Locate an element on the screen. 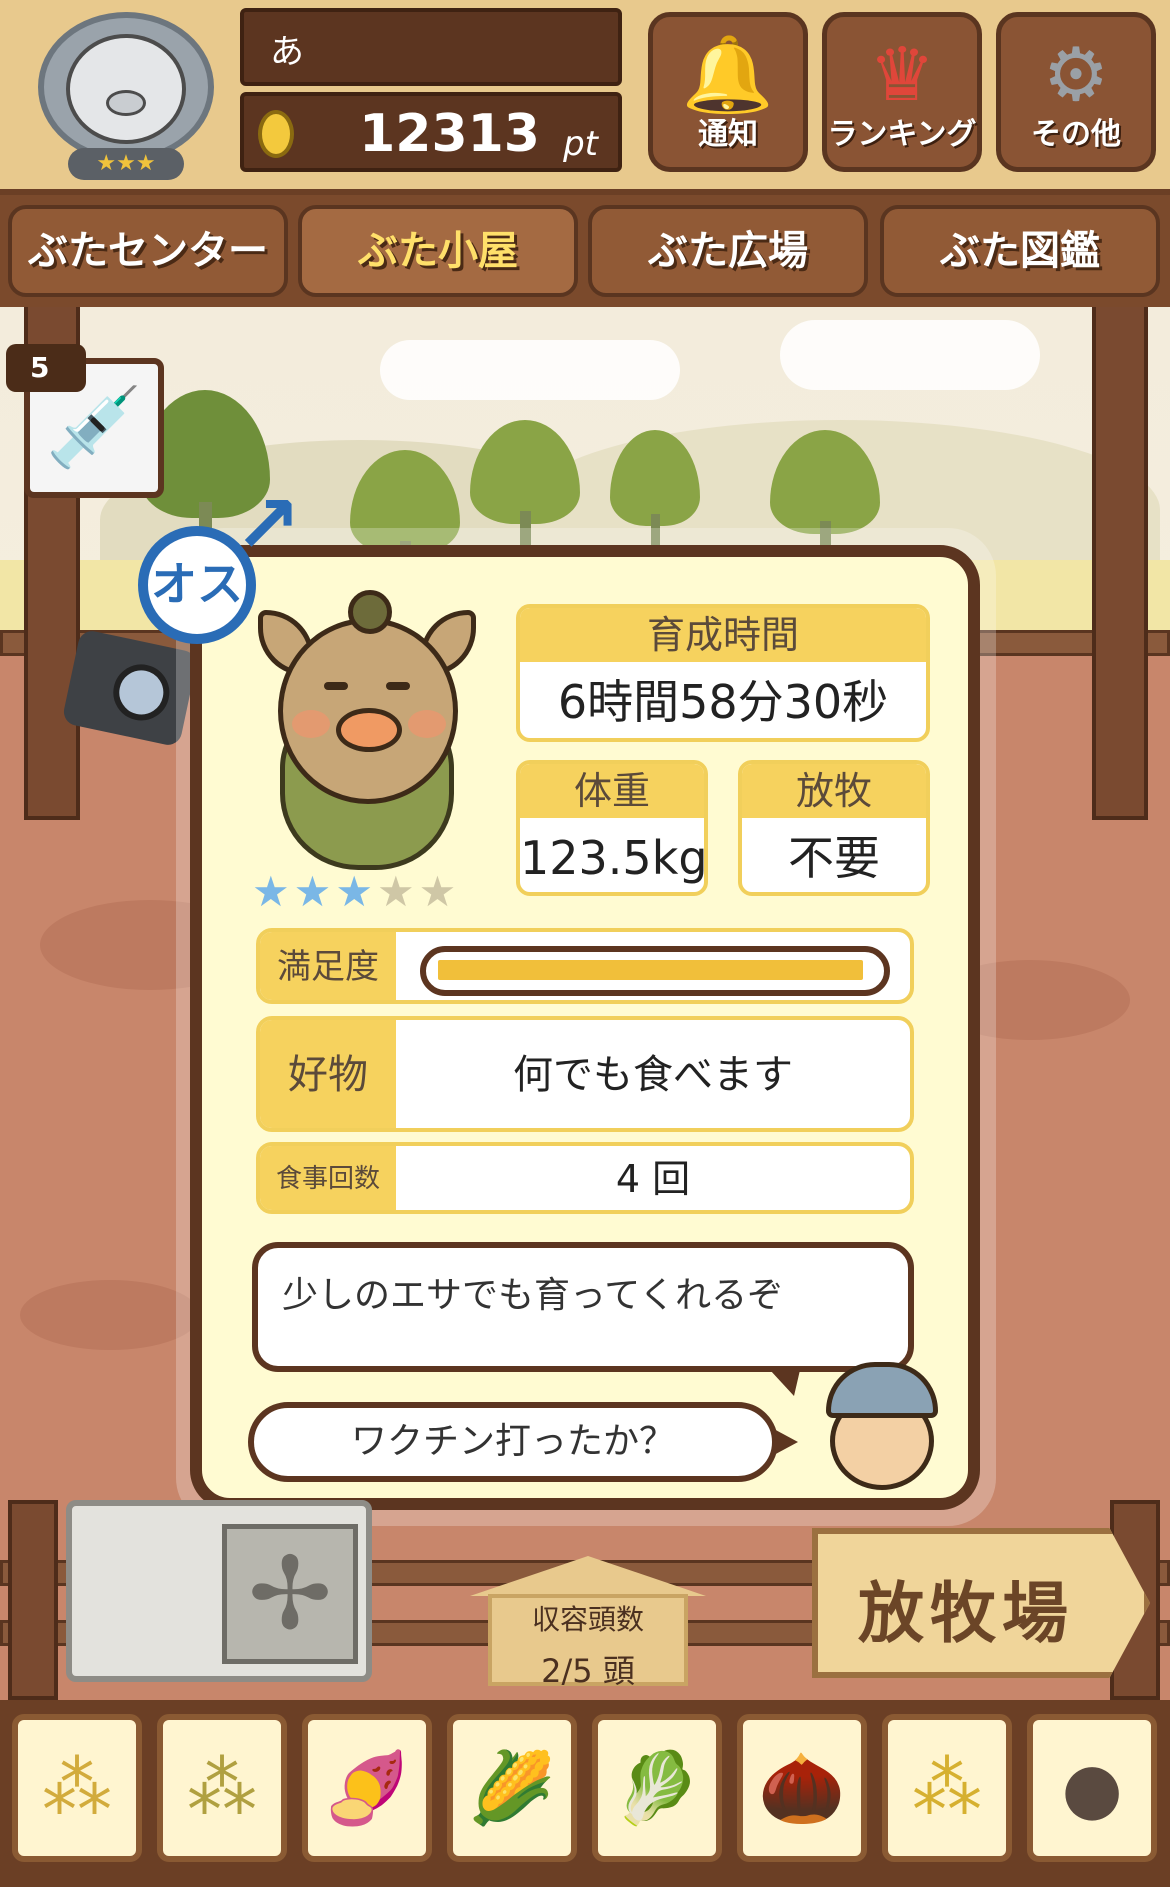 This screenshot has width=1170, height=1887. sweet-potato-icon: 🍠 is located at coordinates (367, 1788).